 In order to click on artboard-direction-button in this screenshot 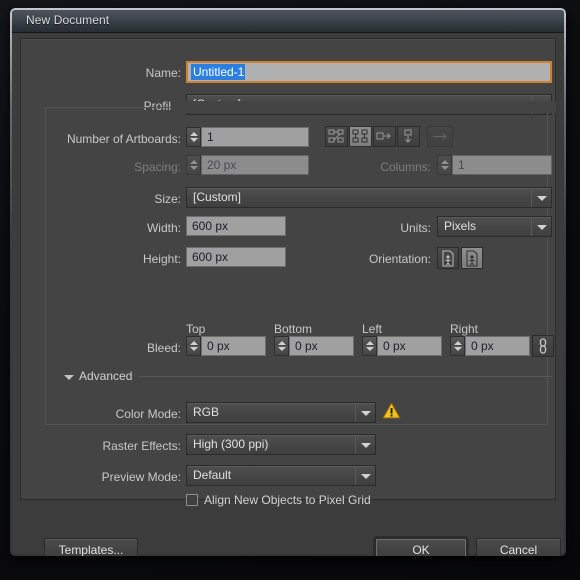, I will do `click(440, 136)`.